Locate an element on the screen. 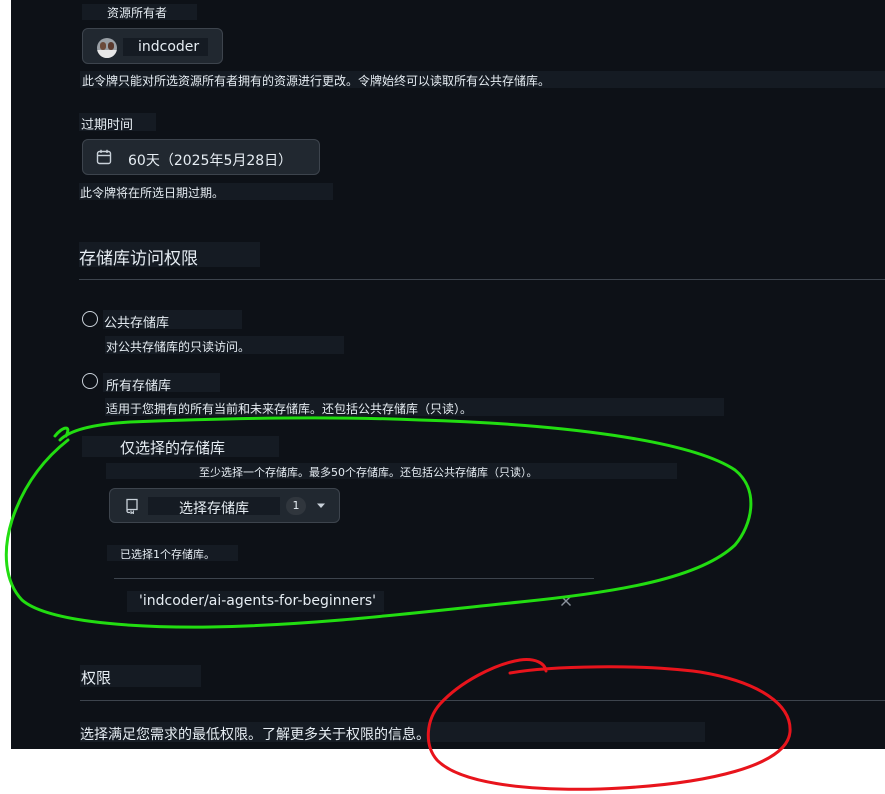 The height and width of the screenshot is (794, 885). red-annotation-circle is located at coordinates (609, 724).